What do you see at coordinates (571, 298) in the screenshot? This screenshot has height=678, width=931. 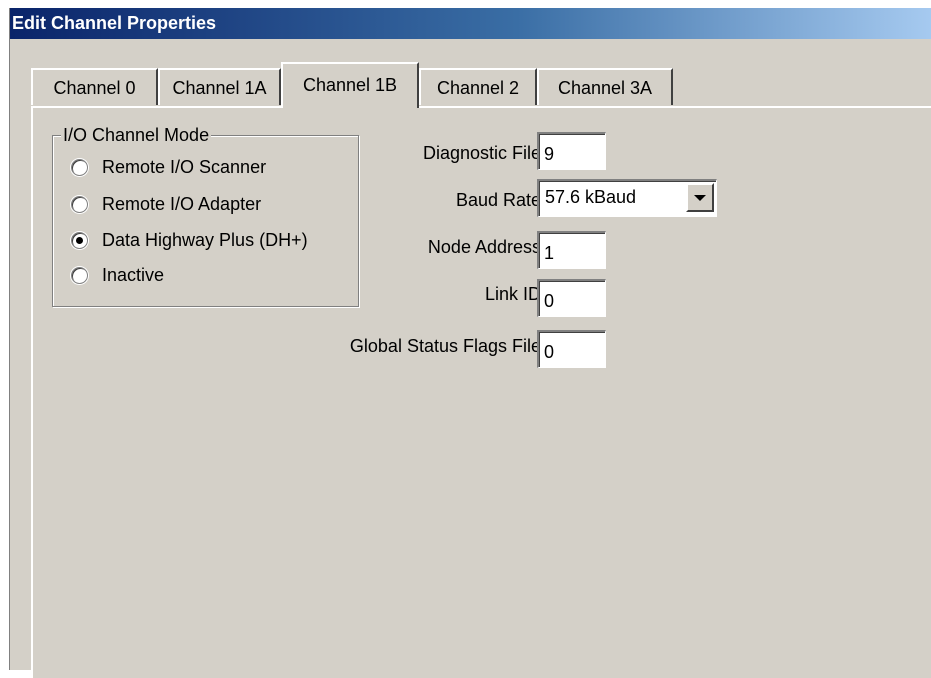 I see `link-id-input` at bounding box center [571, 298].